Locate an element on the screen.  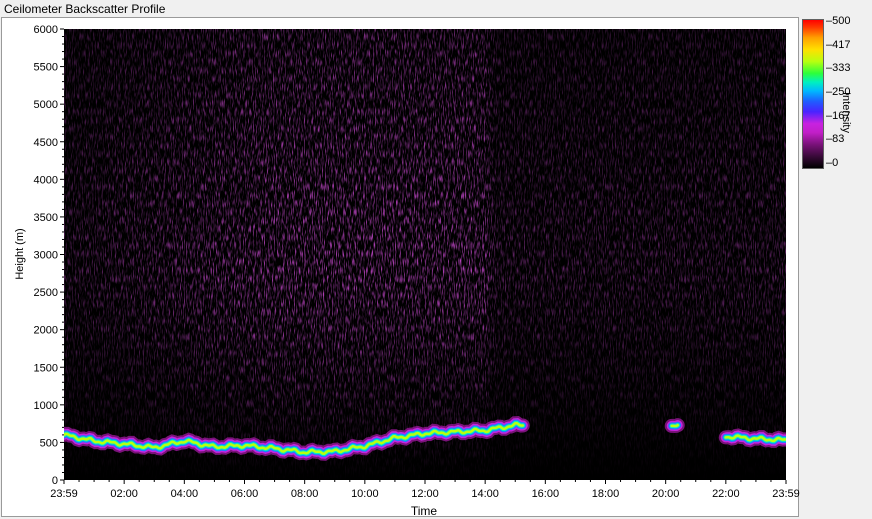
y-tick-label: 4500 is located at coordinates (46, 143).